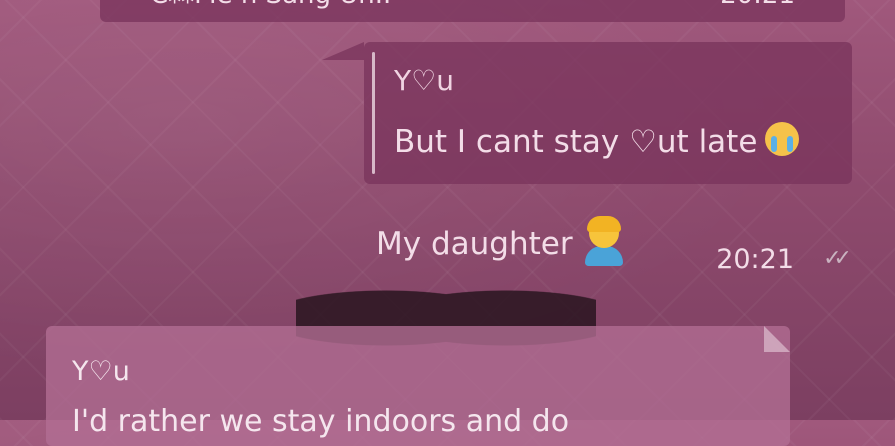  Describe the element at coordinates (777, 339) in the screenshot. I see `corner-fold-decoration` at that location.